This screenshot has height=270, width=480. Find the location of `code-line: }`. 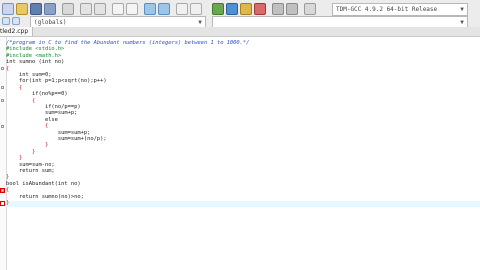

code-line: } is located at coordinates (8, 203).